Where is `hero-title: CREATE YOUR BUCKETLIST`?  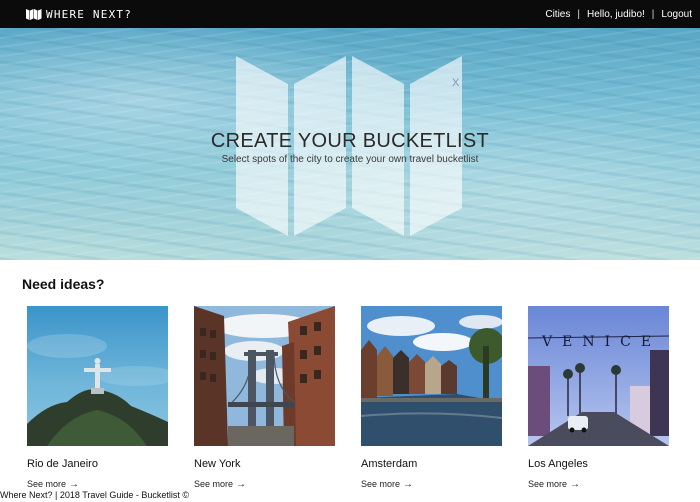 hero-title: CREATE YOUR BUCKETLIST is located at coordinates (350, 141).